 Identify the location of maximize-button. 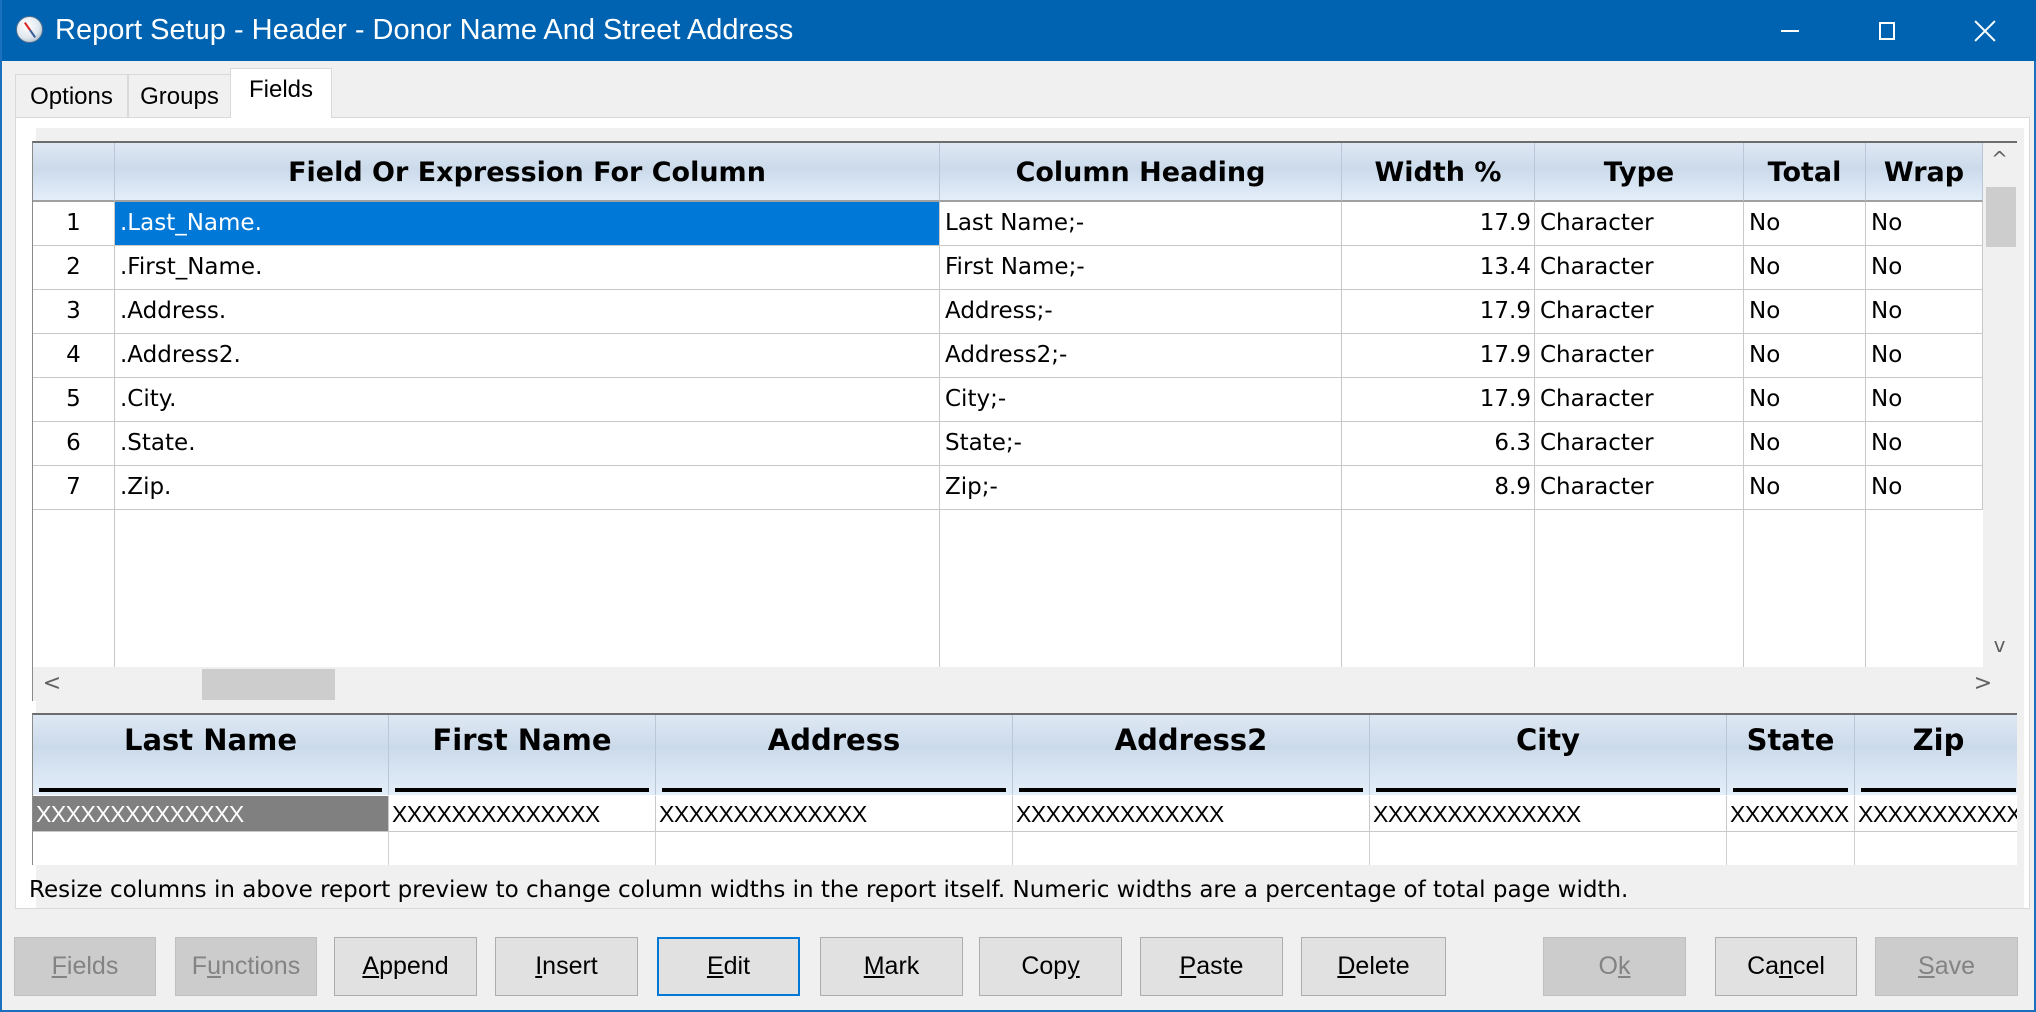
(1887, 30).